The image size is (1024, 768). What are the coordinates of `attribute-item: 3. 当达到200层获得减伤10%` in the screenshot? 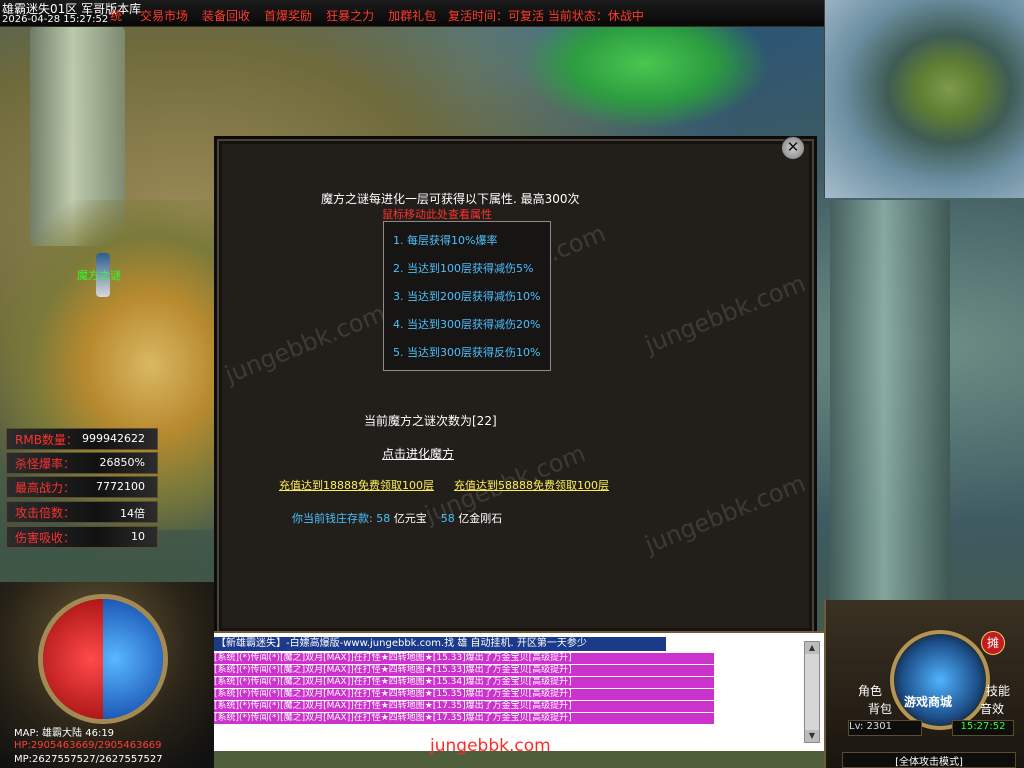 It's located at (467, 296).